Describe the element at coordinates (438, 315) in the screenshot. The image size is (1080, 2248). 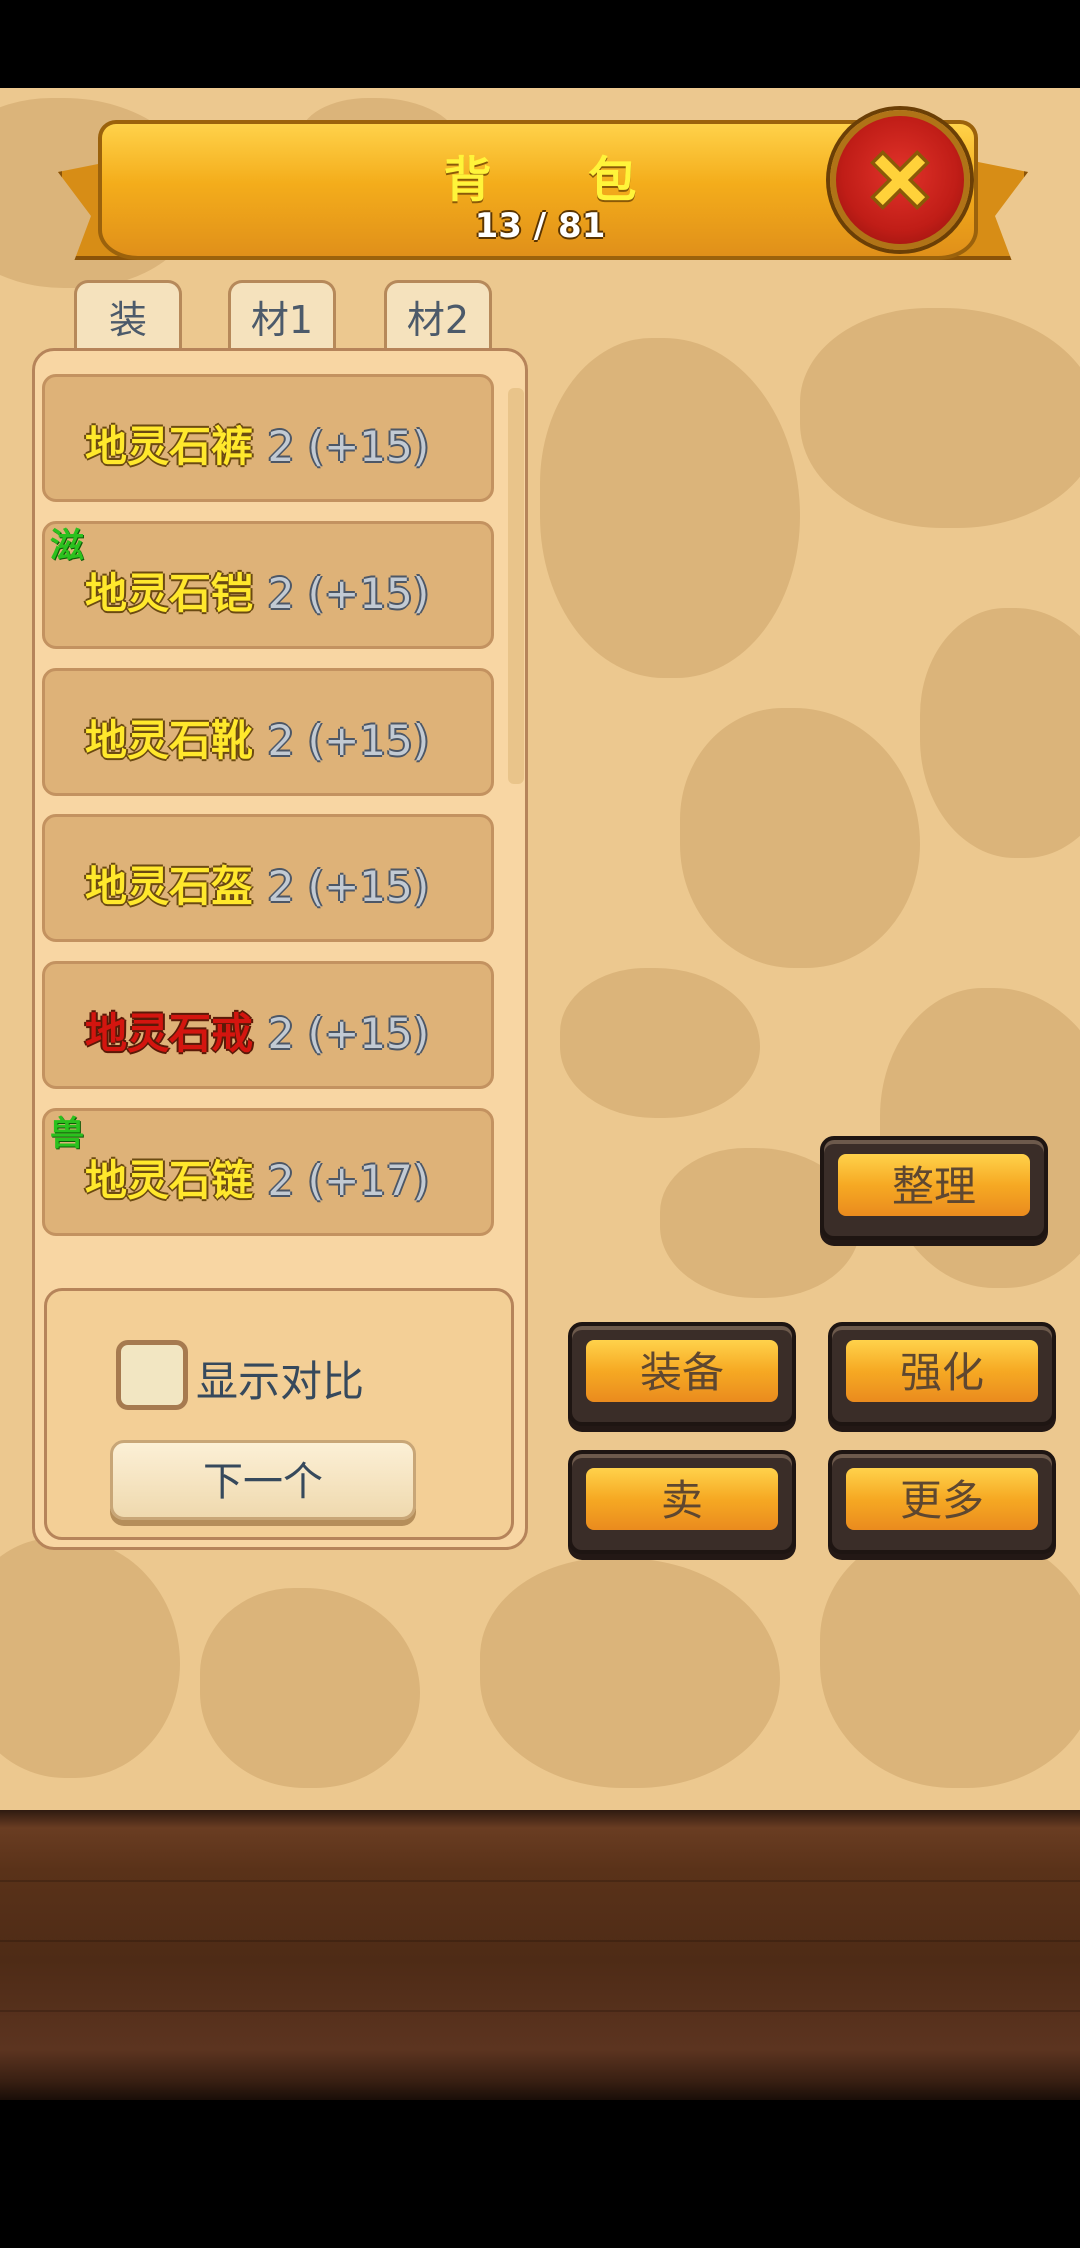
I see `tab-materials-2: 材2` at that location.